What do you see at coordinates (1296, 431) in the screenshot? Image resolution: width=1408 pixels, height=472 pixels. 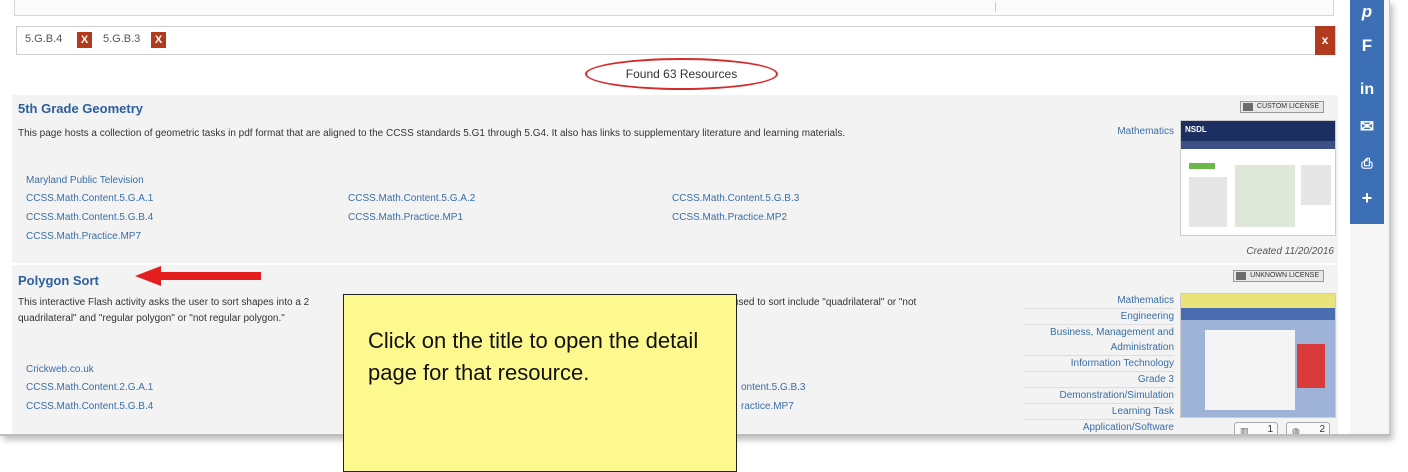 I see `mouse-icon: ◍` at bounding box center [1296, 431].